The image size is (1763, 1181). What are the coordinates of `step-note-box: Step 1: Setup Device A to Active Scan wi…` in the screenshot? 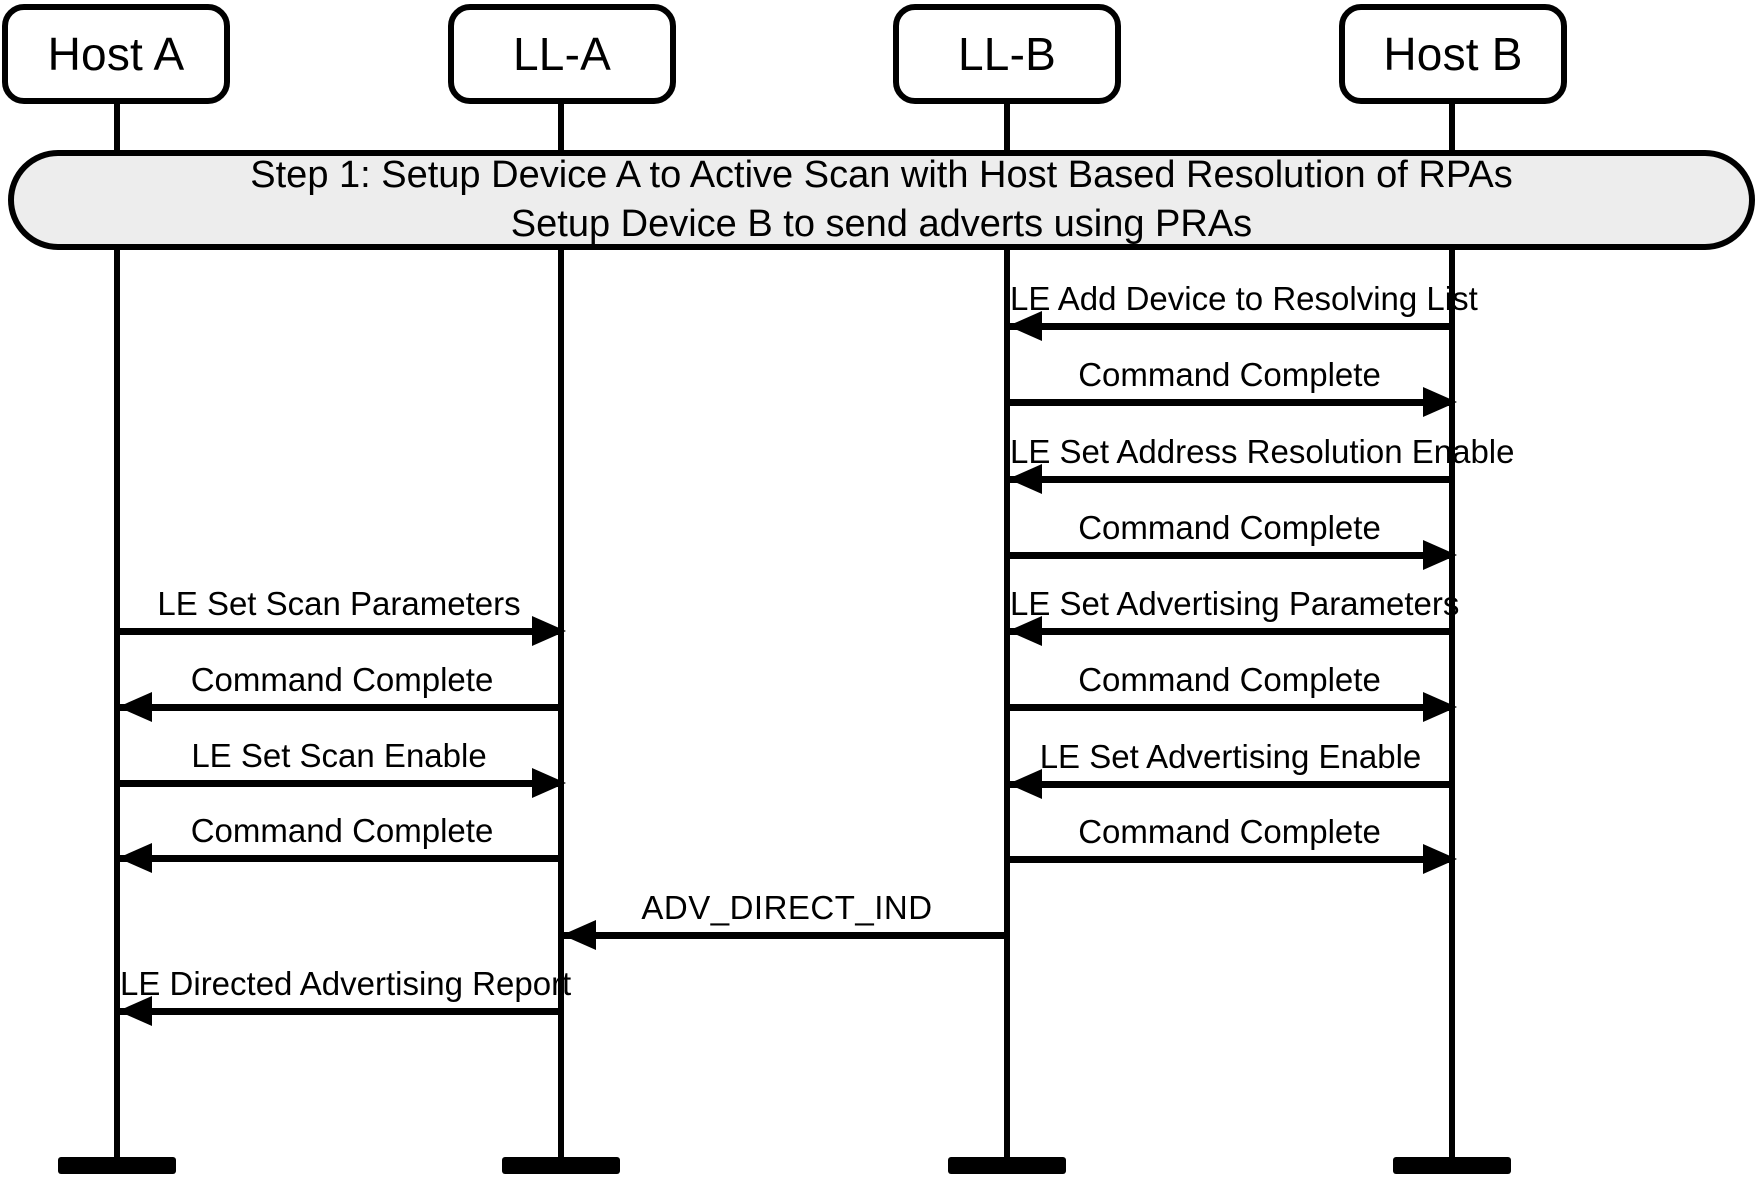 It's located at (881, 200).